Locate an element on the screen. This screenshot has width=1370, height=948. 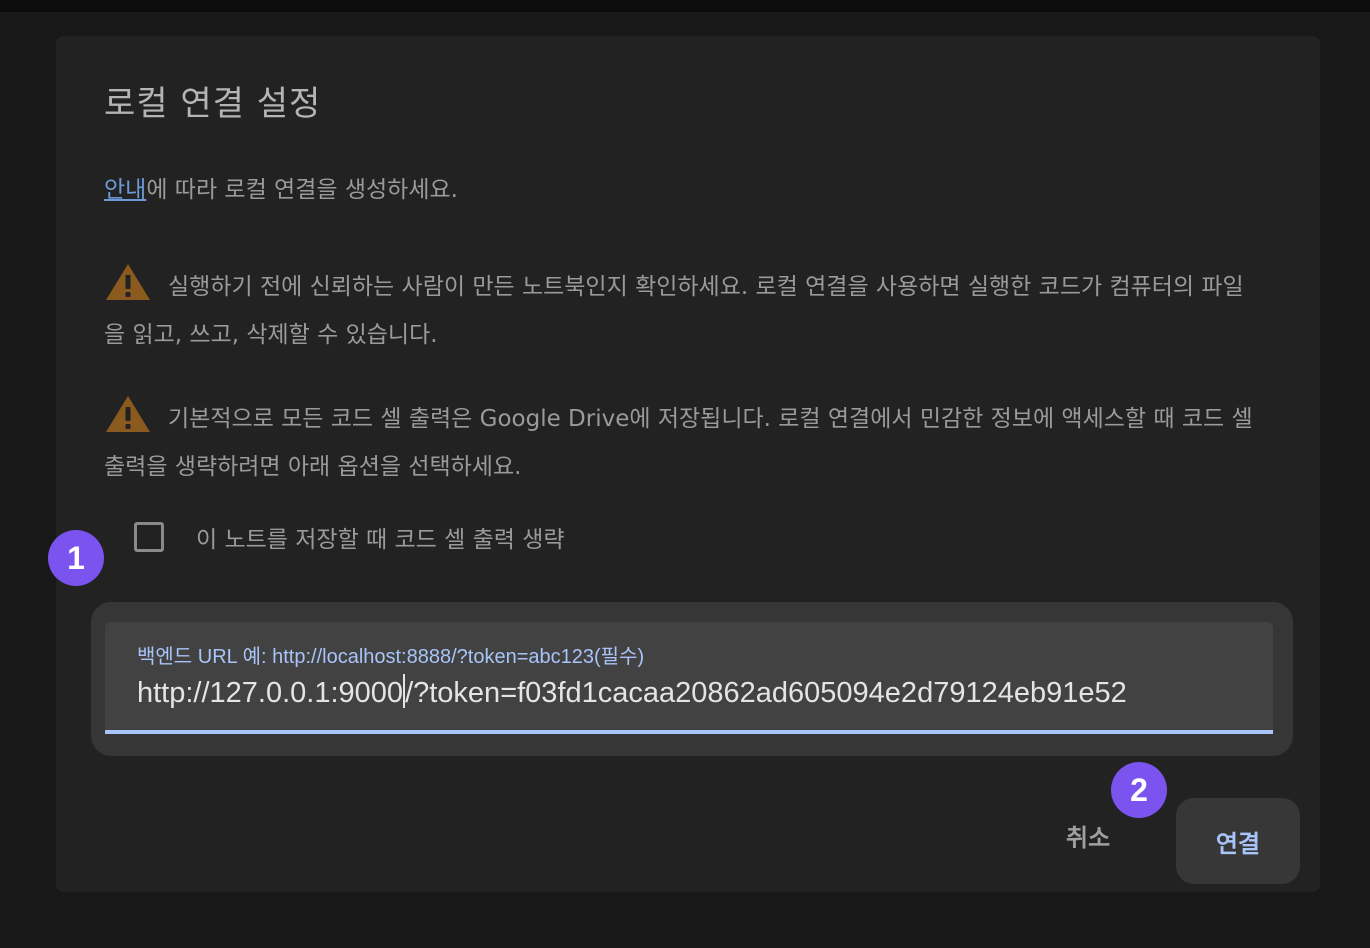
omit-output-checkbox is located at coordinates (149, 537).